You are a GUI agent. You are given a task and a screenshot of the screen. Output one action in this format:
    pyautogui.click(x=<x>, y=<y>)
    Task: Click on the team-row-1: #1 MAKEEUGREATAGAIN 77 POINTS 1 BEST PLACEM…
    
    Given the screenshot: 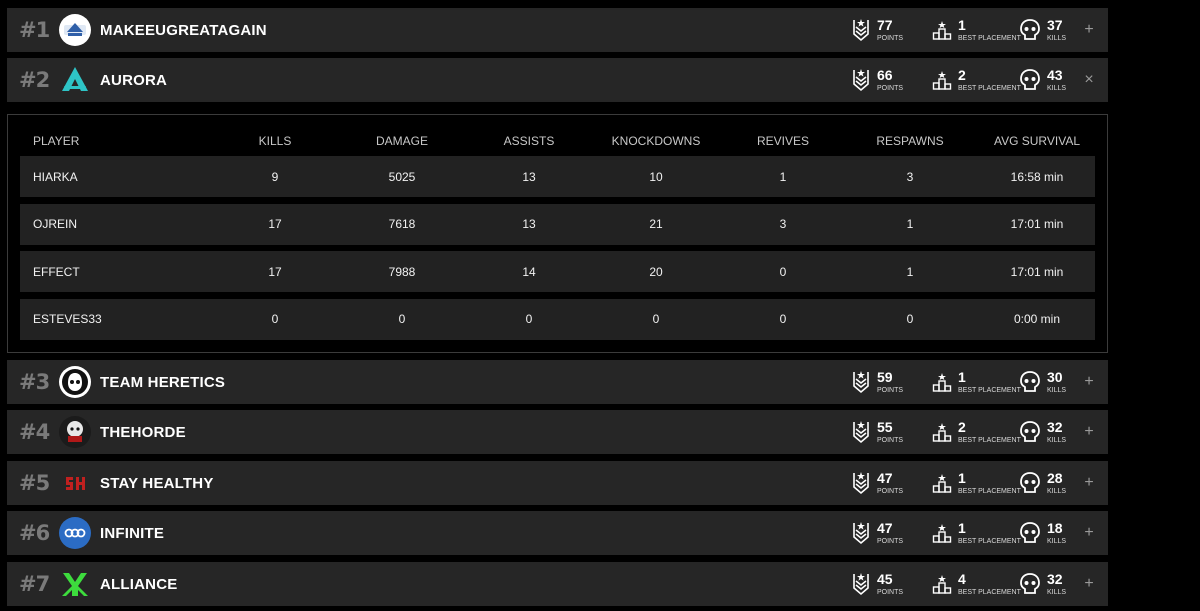 What is the action you would take?
    pyautogui.click(x=557, y=30)
    